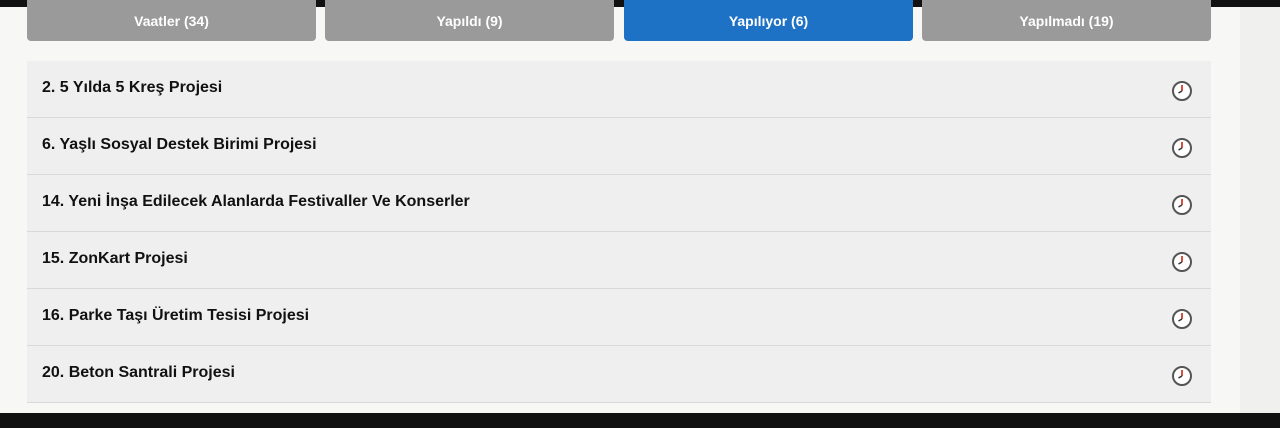 This screenshot has height=428, width=1280. What do you see at coordinates (619, 374) in the screenshot?
I see `list-item: 20. Beton Santrali Projesi` at bounding box center [619, 374].